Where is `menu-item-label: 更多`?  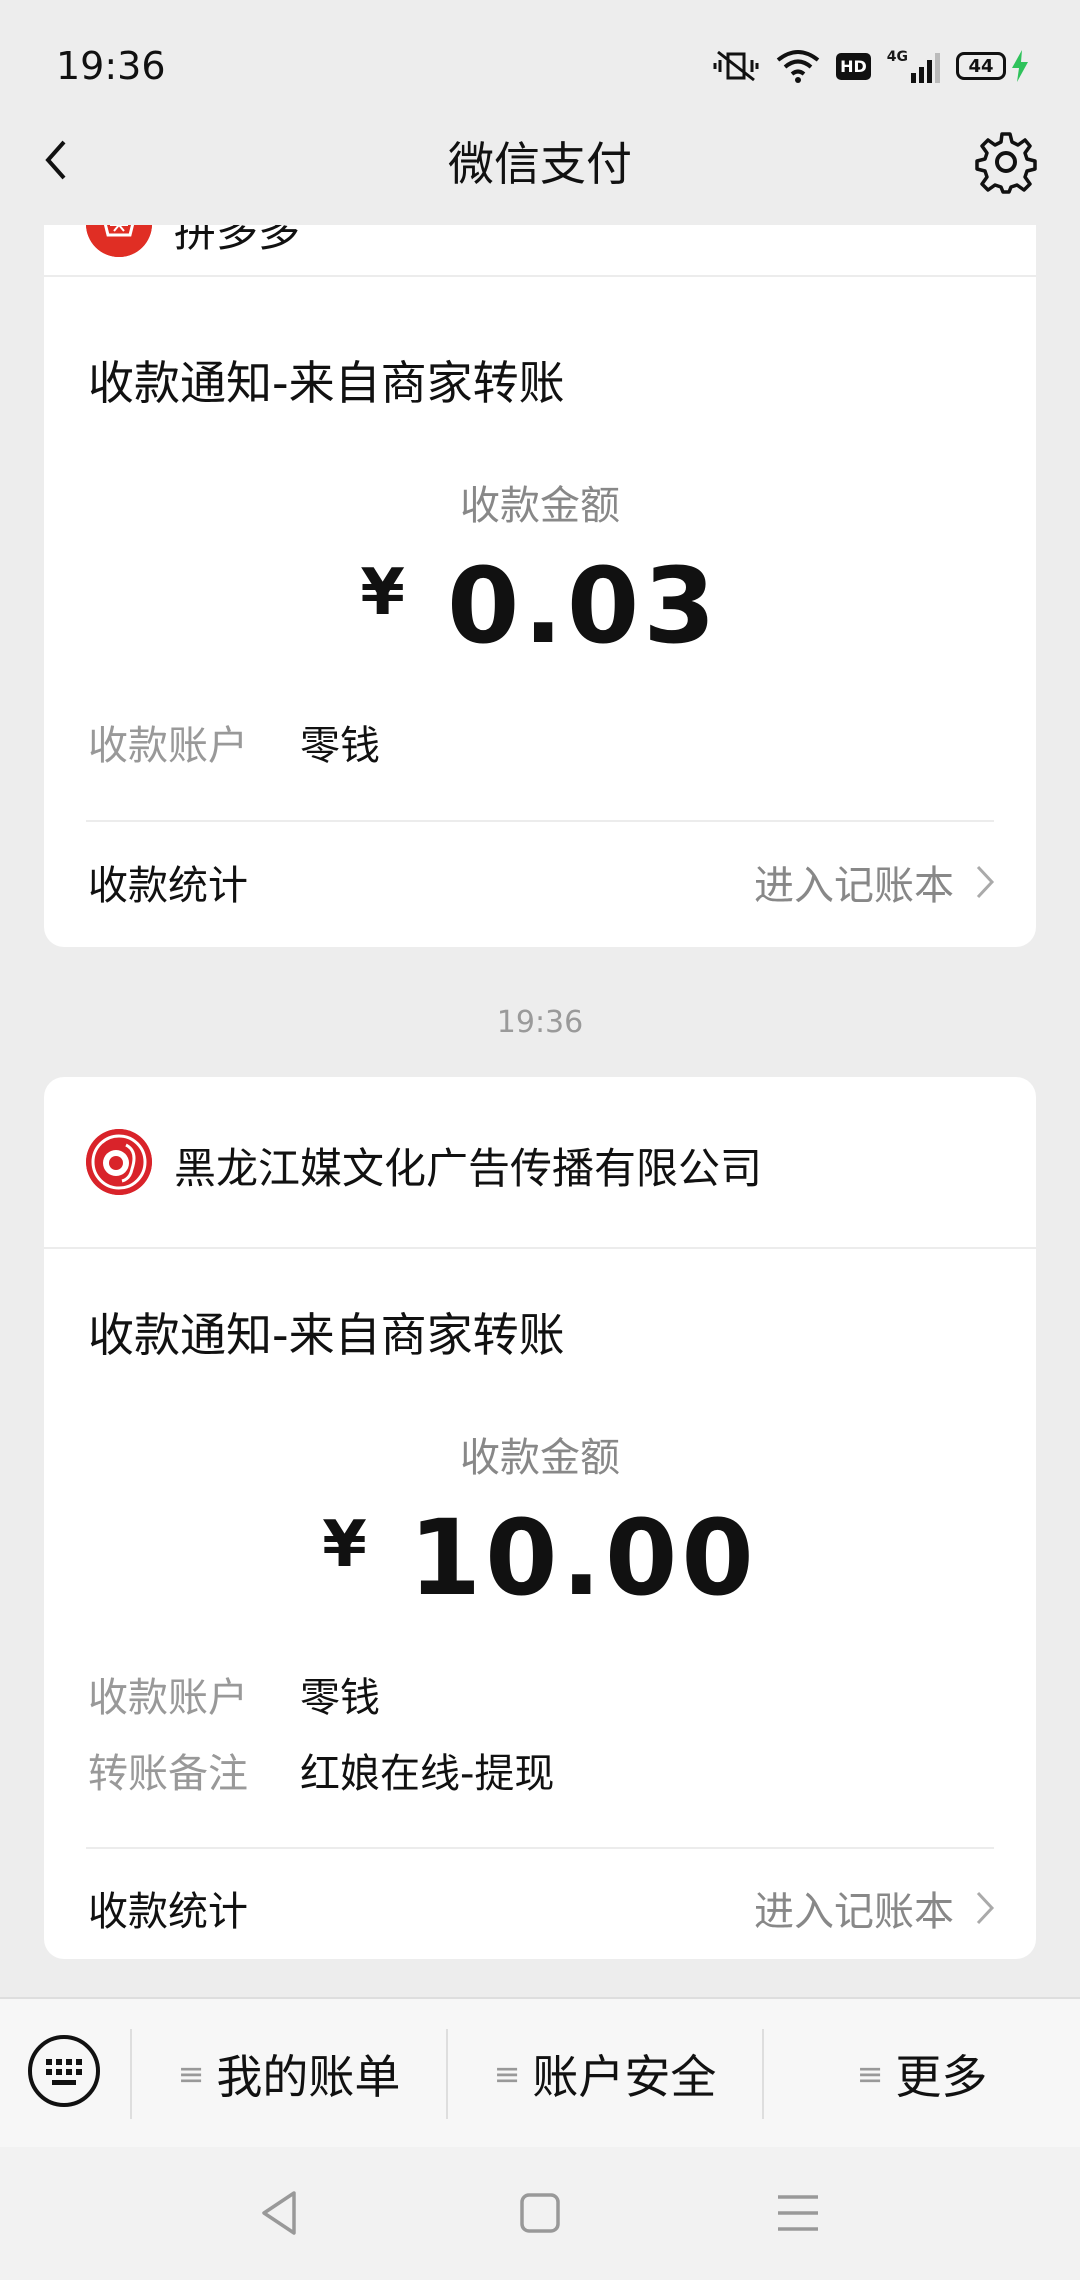 menu-item-label: 更多 is located at coordinates (941, 2077).